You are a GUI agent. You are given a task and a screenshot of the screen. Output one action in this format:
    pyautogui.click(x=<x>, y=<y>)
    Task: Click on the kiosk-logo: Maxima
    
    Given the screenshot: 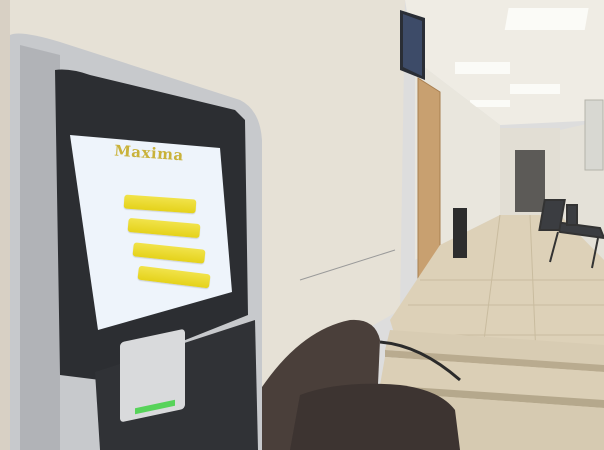 What is the action you would take?
    pyautogui.click(x=149, y=153)
    